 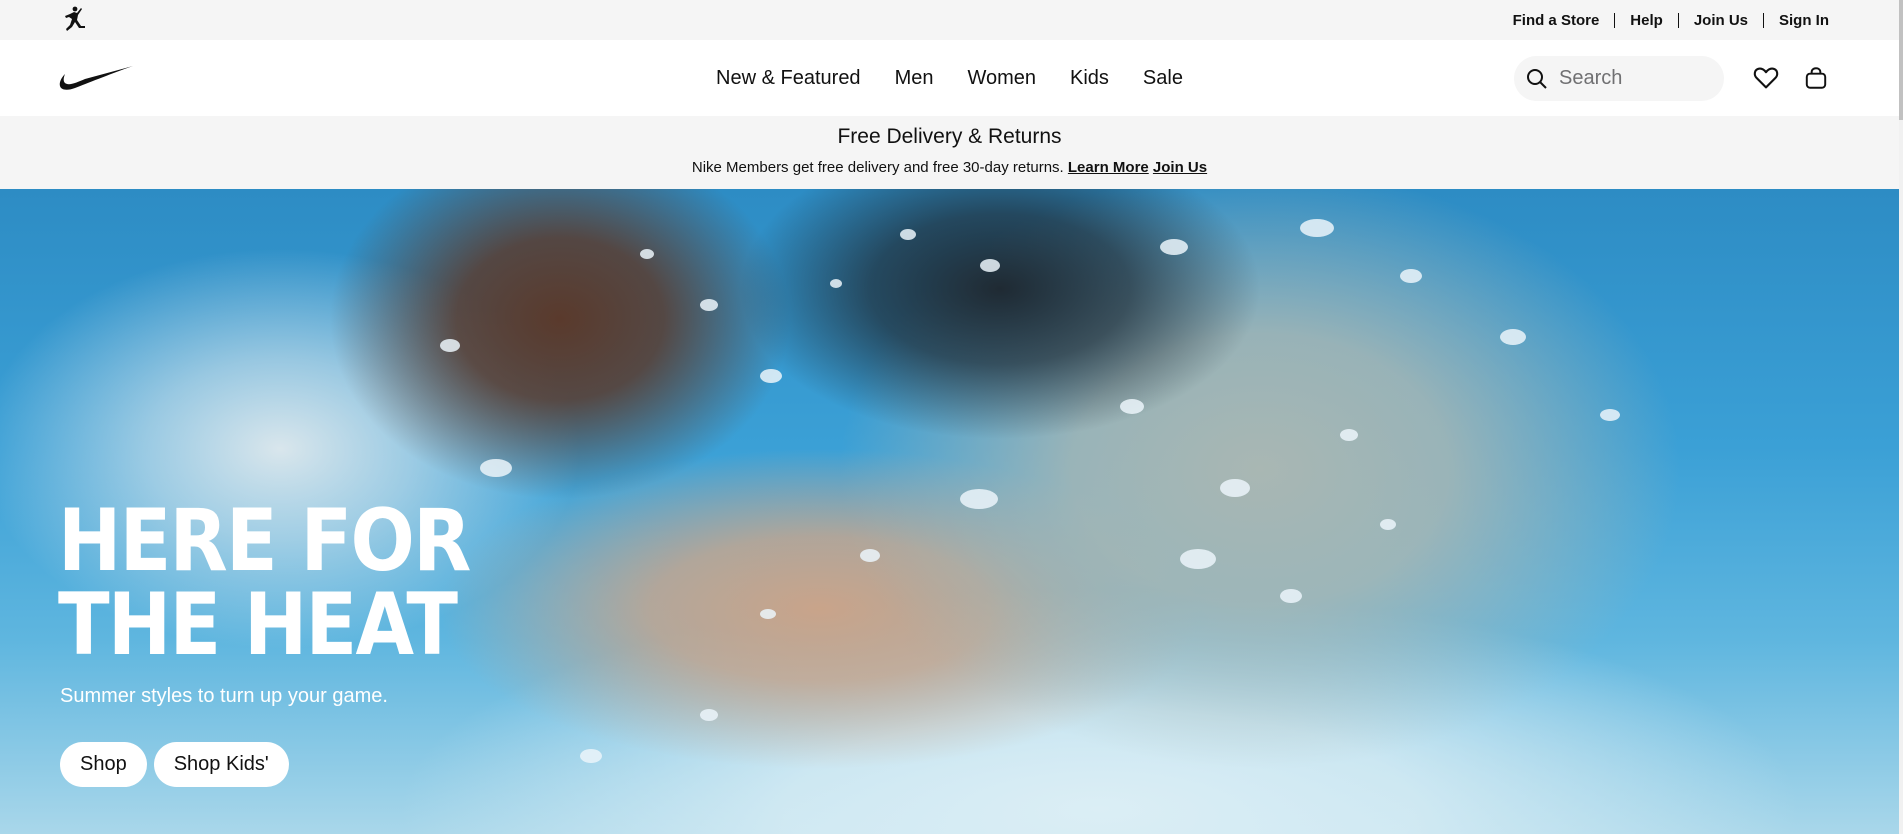 What do you see at coordinates (224, 696) in the screenshot?
I see `hero-subtitle: Summer styles to turn up your game.` at bounding box center [224, 696].